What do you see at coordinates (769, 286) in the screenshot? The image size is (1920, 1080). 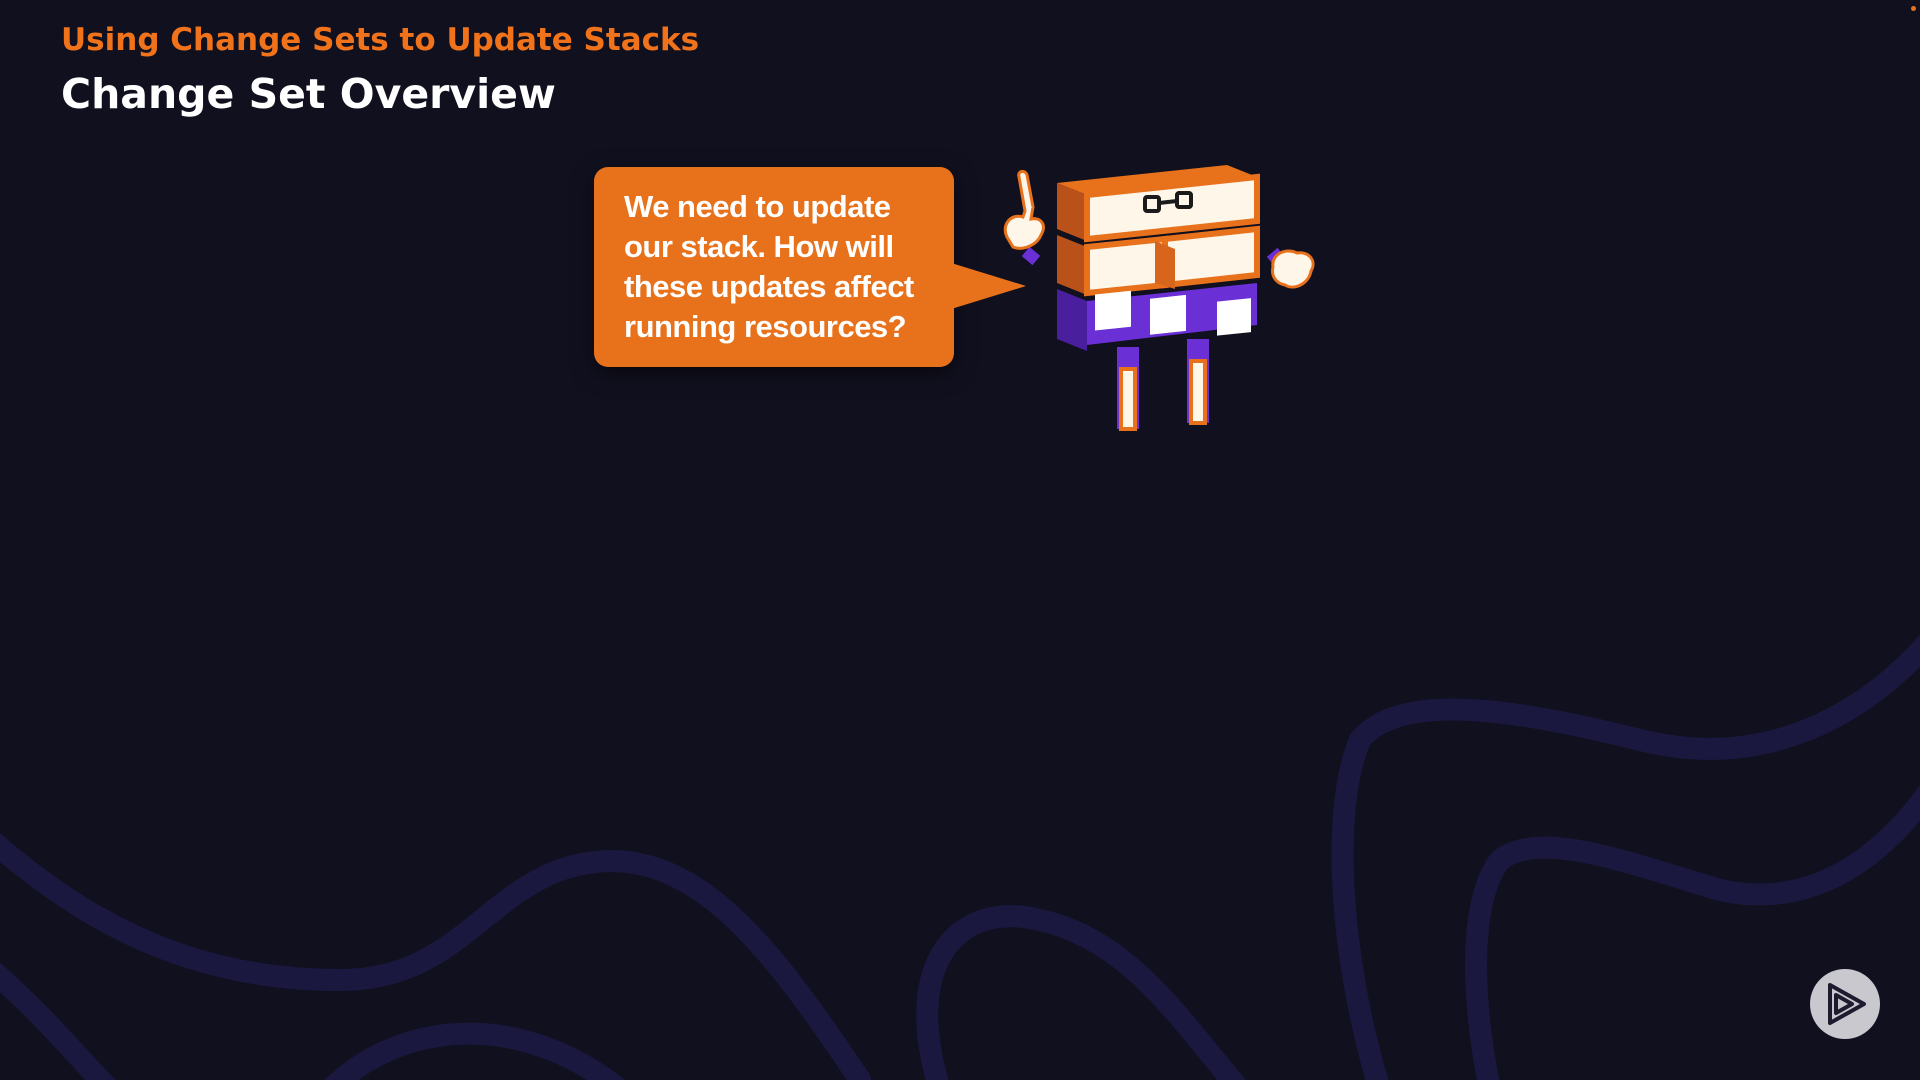 I see `speech-bubble-line: these updates affect` at bounding box center [769, 286].